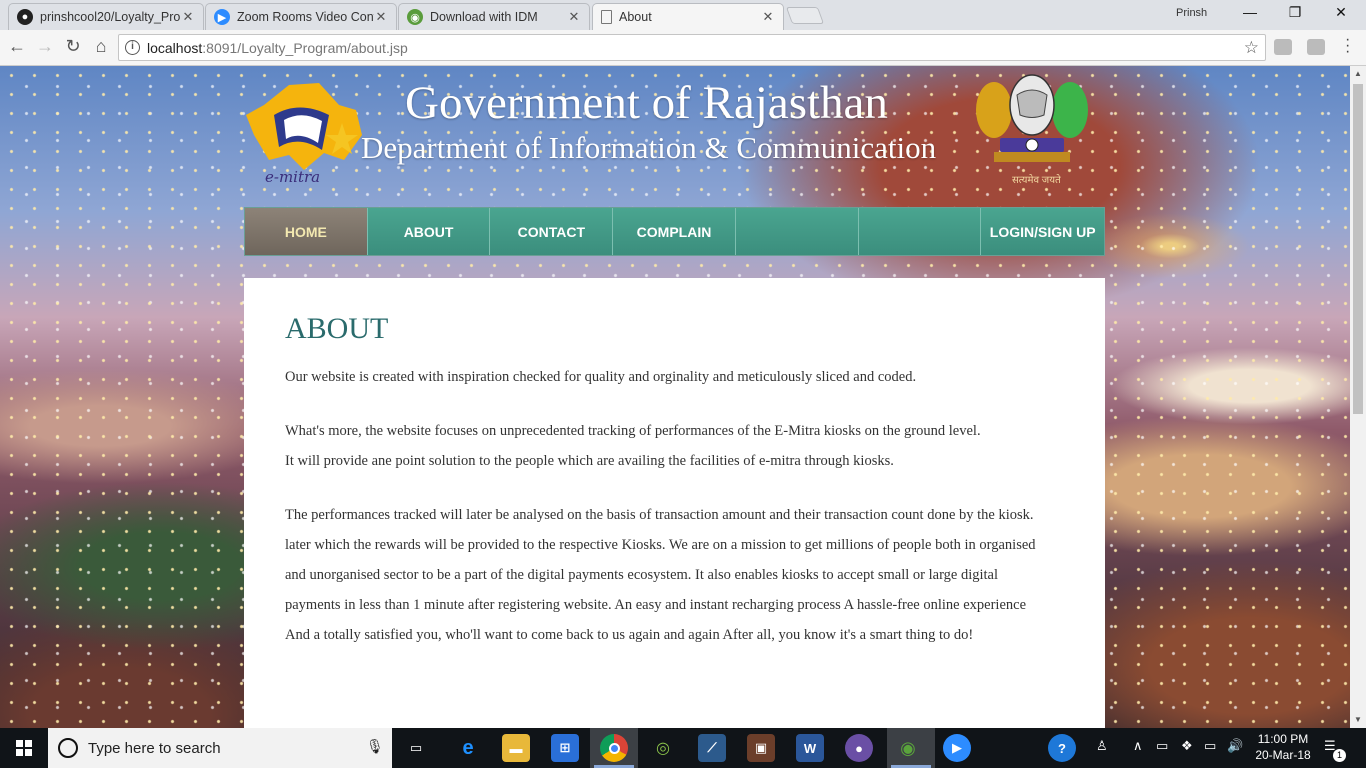  Describe the element at coordinates (484, 17) in the screenshot. I see `tab-title: Download with IDM` at that location.